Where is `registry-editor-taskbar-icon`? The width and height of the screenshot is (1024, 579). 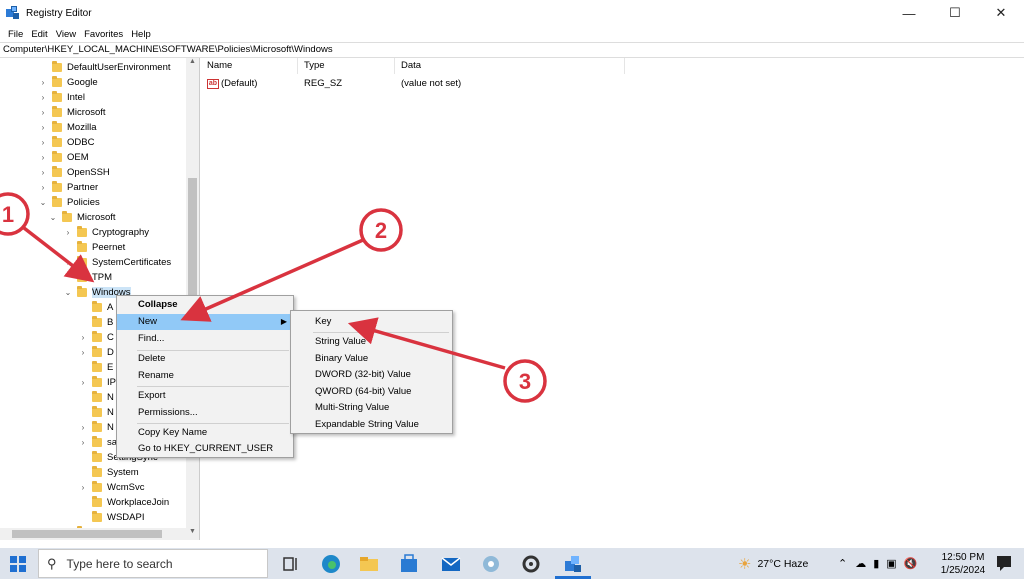
registry-editor-taskbar-icon is located at coordinates (573, 564).